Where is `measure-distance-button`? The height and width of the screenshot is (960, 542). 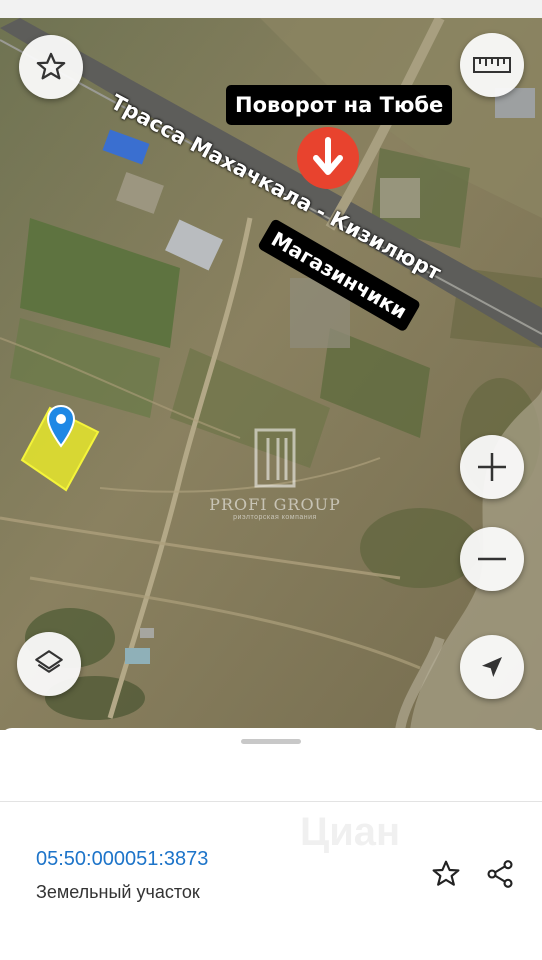 measure-distance-button is located at coordinates (492, 65).